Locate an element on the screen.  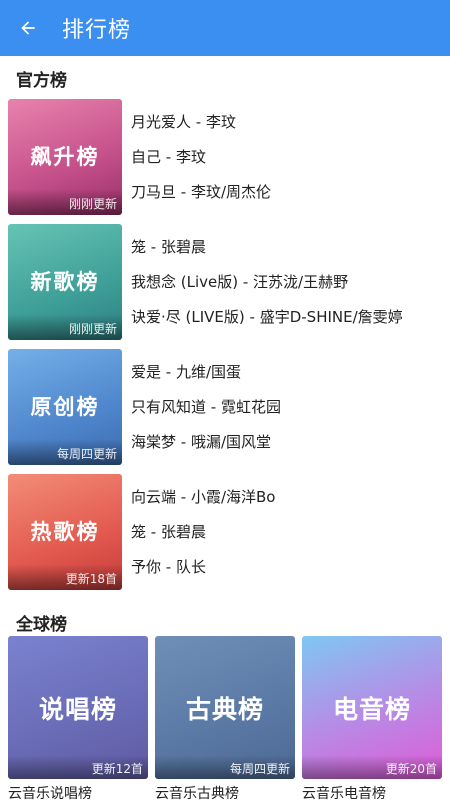
chart-cover-name: 新歌榜 is located at coordinates (65, 282).